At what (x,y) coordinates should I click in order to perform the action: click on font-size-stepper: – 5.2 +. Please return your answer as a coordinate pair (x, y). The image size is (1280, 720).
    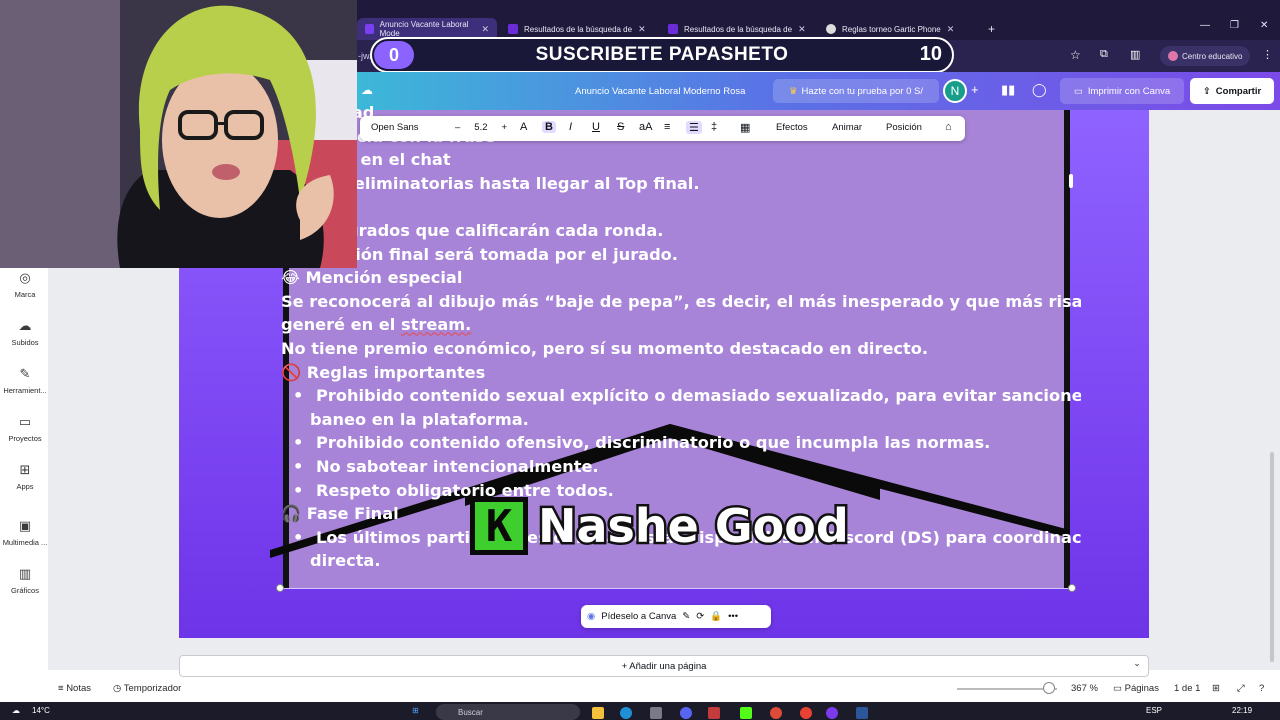
    Looking at the image, I should click on (481, 127).